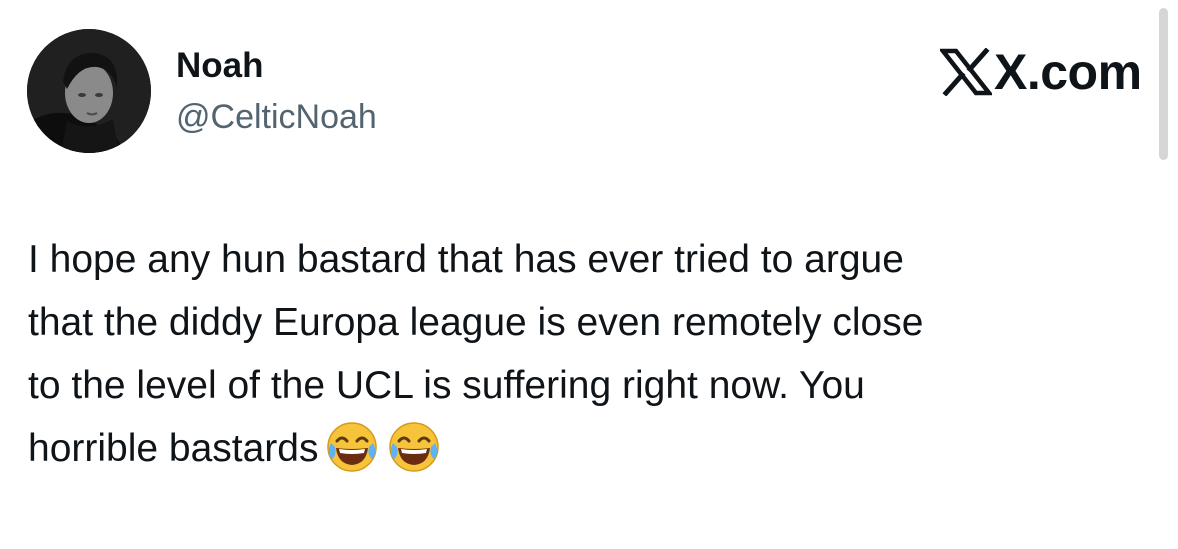 The image size is (1178, 549). I want to click on tweet-line: horrible bastards, so click(173, 448).